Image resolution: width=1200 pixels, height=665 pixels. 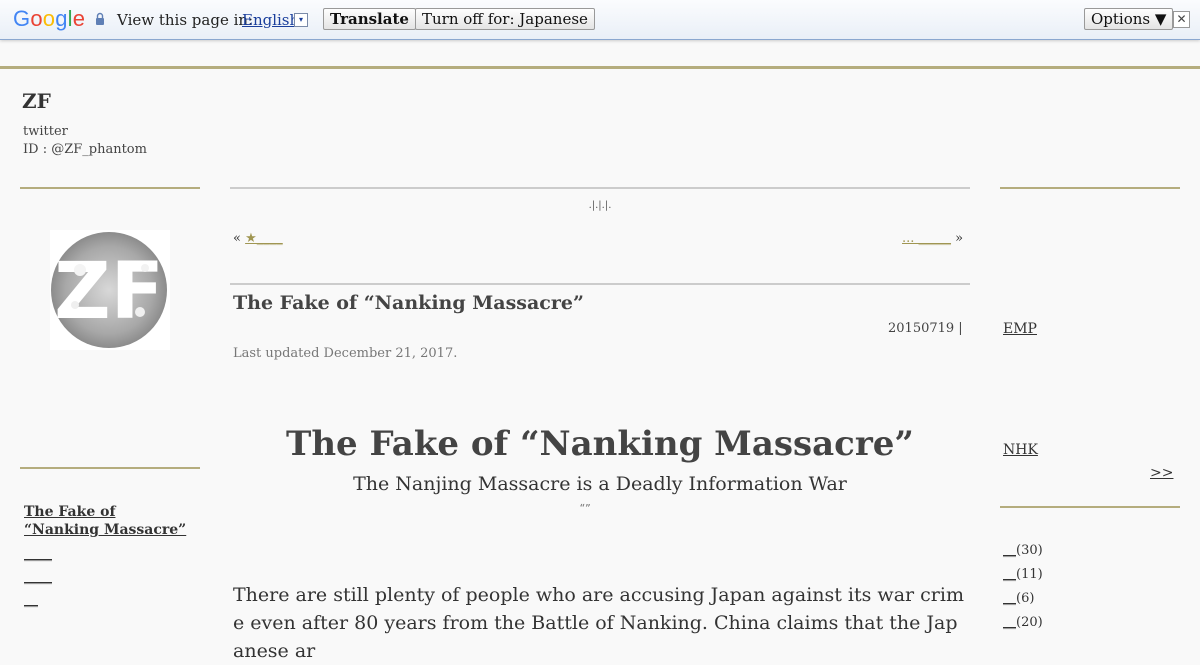 What do you see at coordinates (1023, 550) in the screenshot?
I see `category-item: __(30)` at bounding box center [1023, 550].